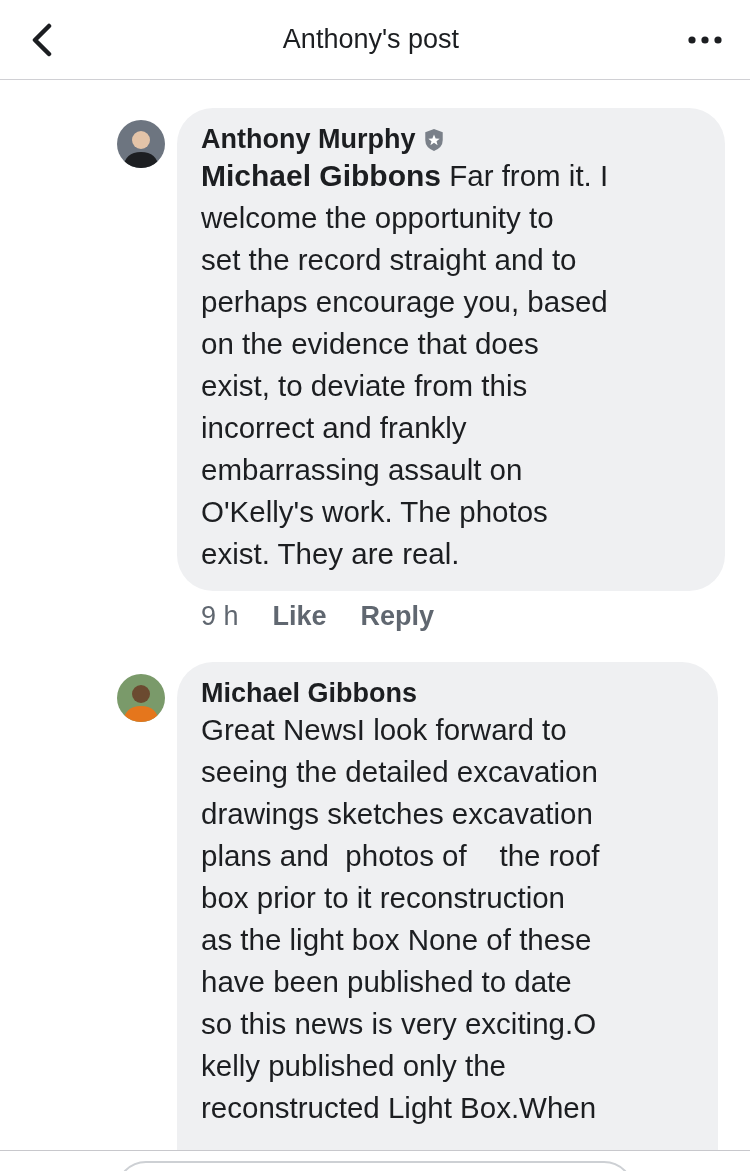  What do you see at coordinates (397, 616) in the screenshot?
I see `reply-link: Reply` at bounding box center [397, 616].